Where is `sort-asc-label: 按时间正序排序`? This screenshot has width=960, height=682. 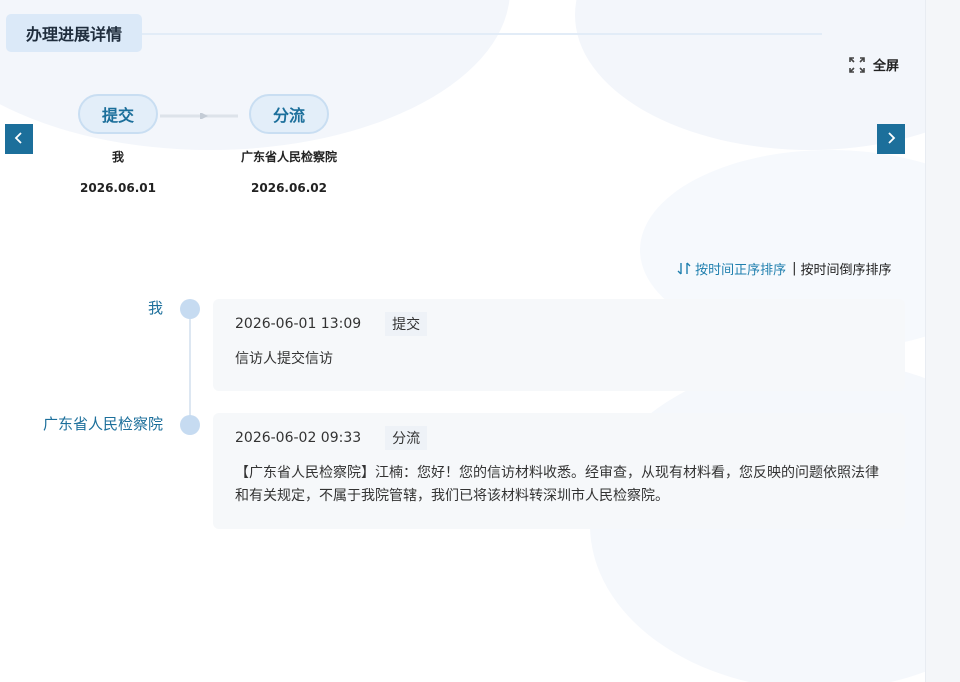 sort-asc-label: 按时间正序排序 is located at coordinates (741, 270).